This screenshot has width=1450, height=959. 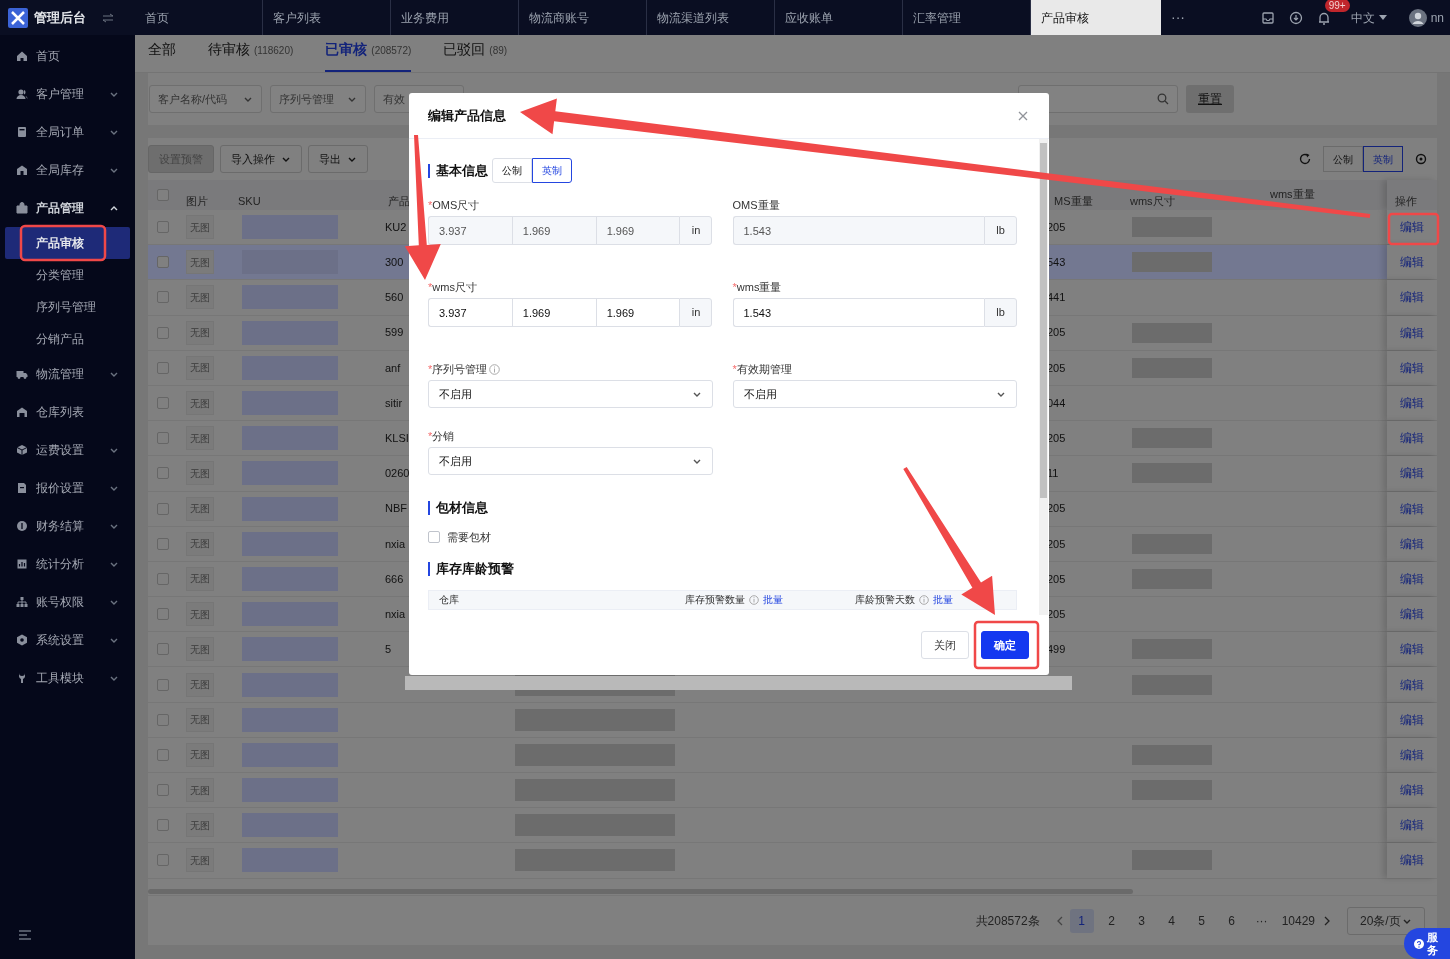 I want to click on product-name: NBF, so click(x=396, y=509).